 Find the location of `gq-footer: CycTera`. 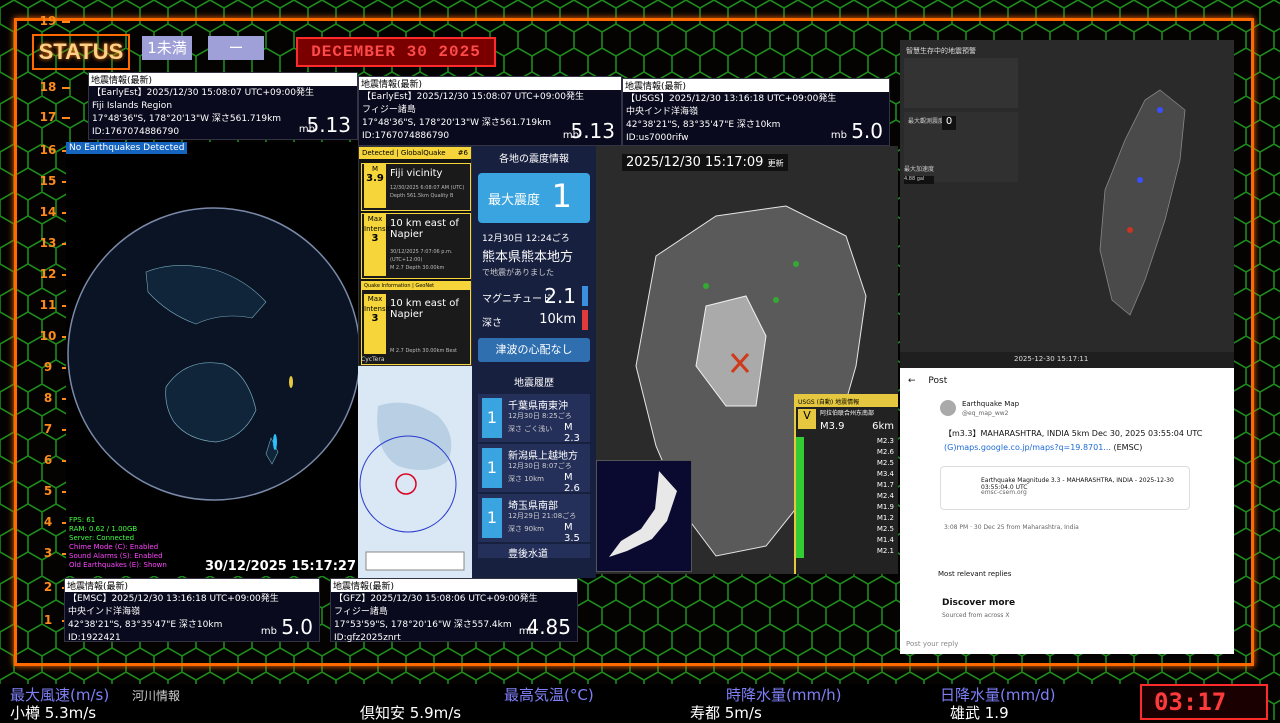

gq-footer: CycTera is located at coordinates (373, 359).